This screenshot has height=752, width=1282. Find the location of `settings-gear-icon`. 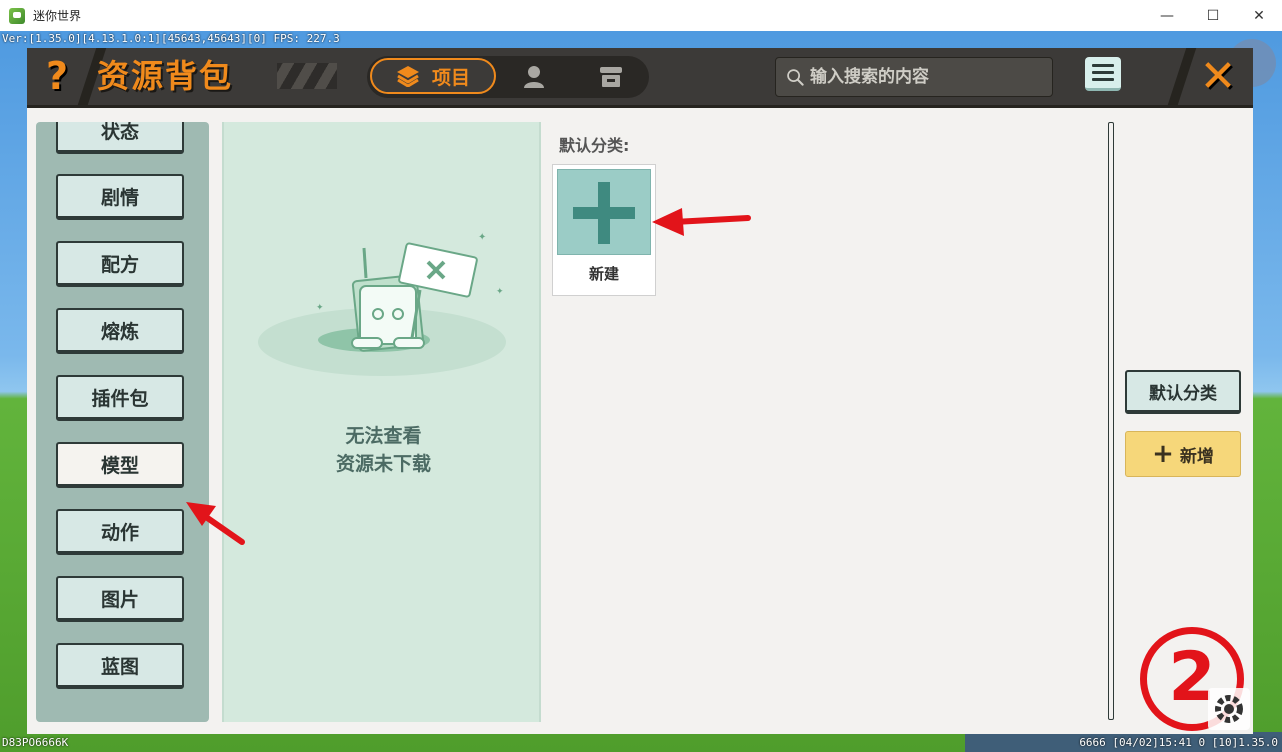

settings-gear-icon is located at coordinates (1229, 709).